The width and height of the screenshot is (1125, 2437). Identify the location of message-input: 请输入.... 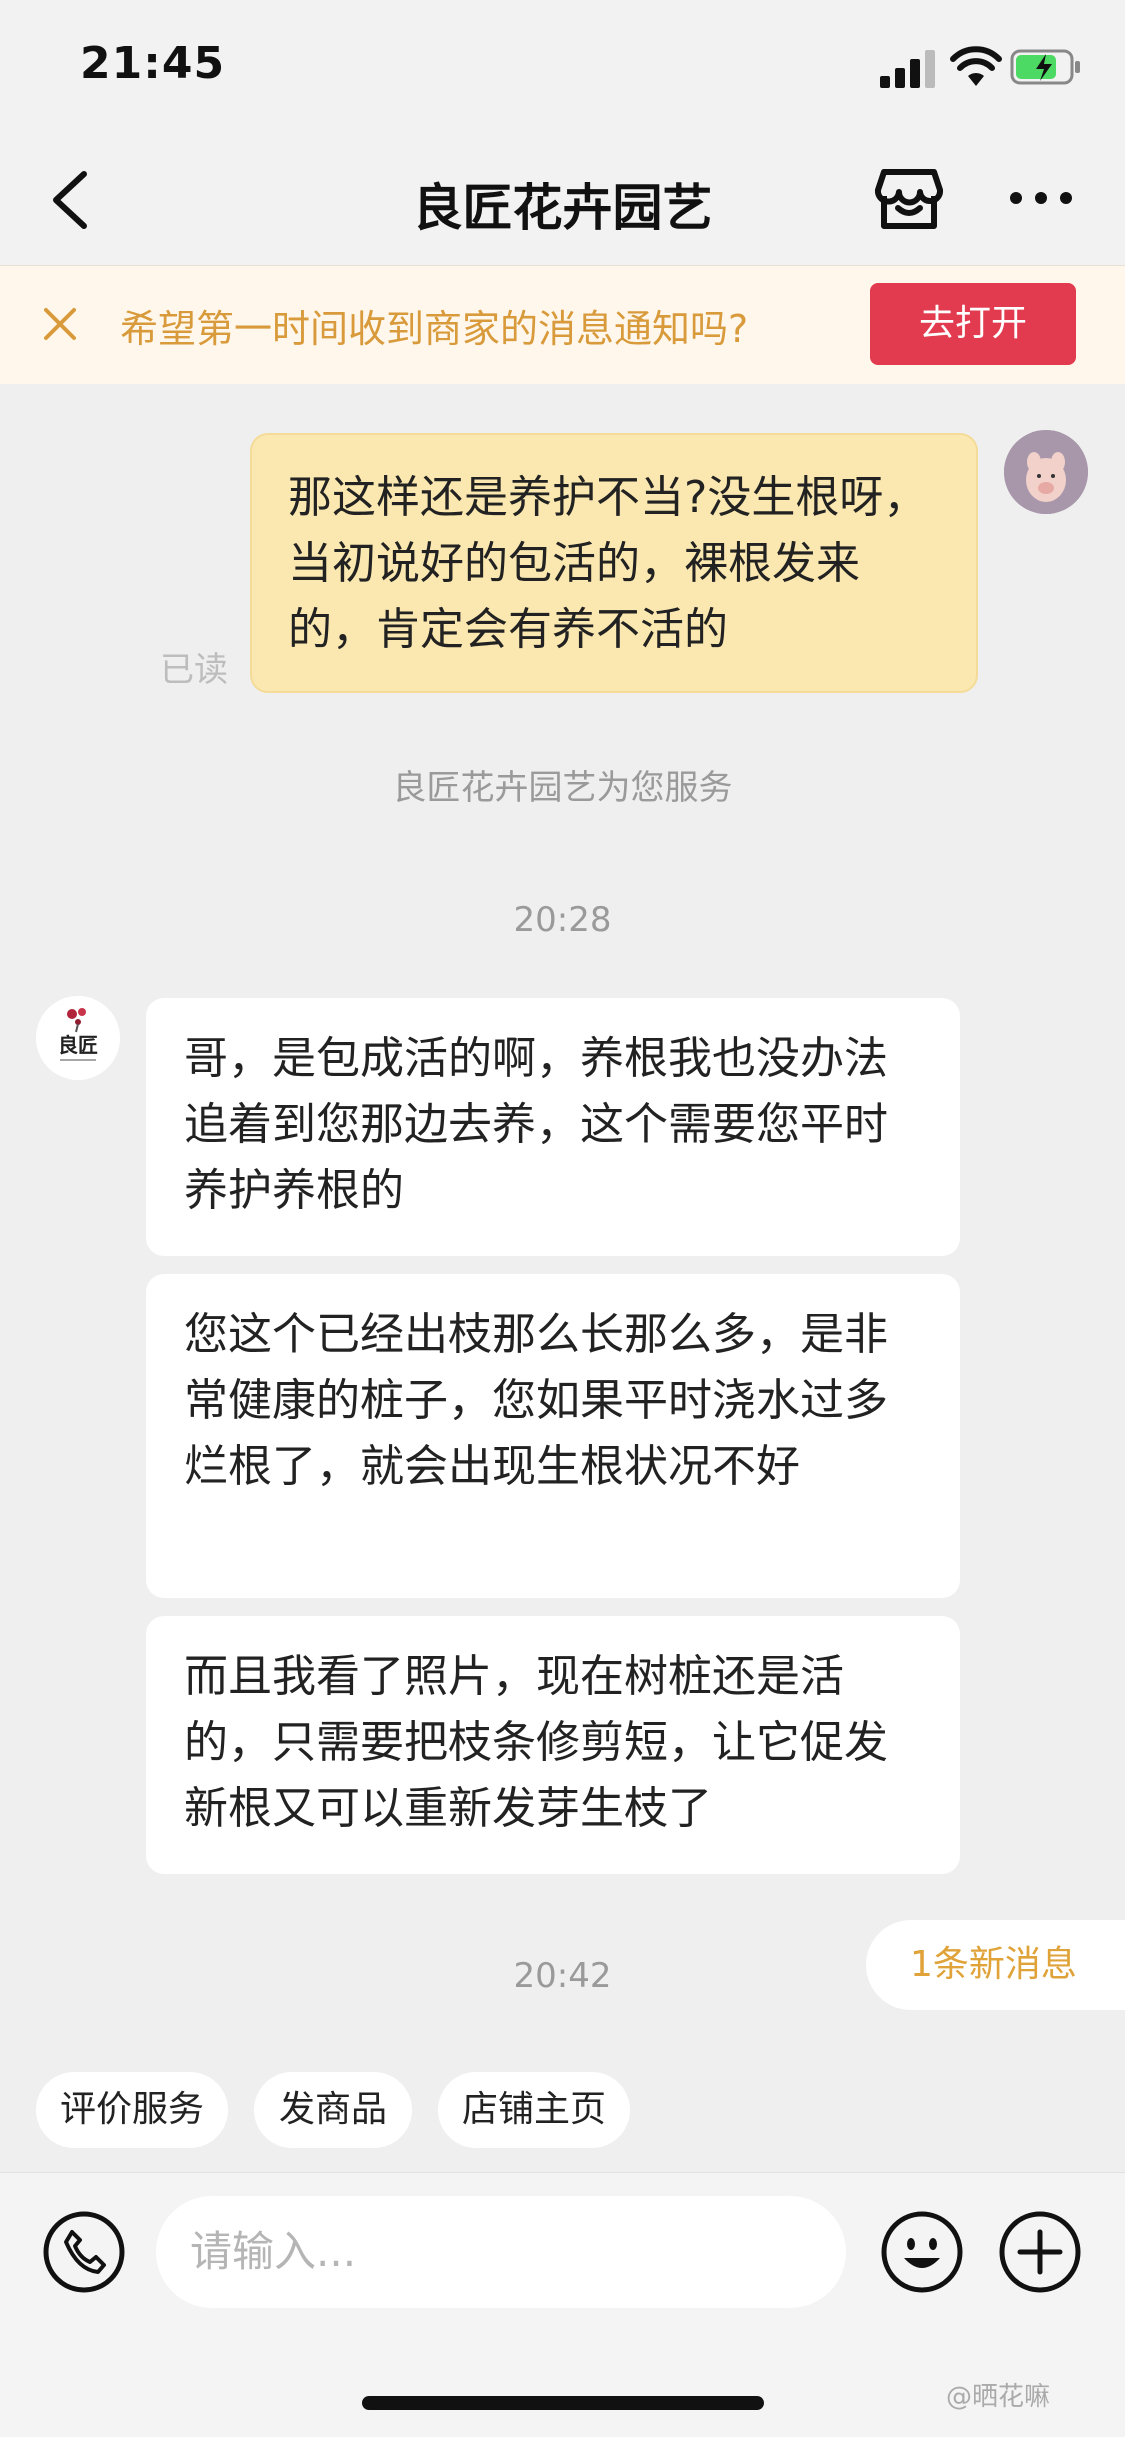
(501, 2252).